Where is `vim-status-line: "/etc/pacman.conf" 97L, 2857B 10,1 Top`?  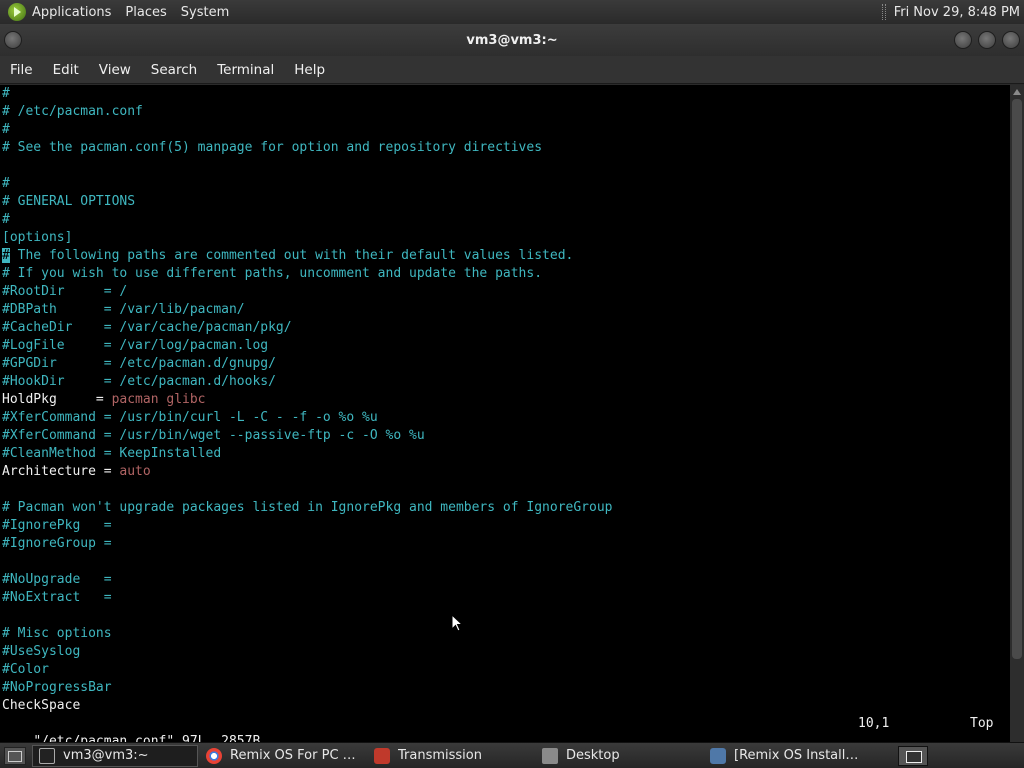 vim-status-line: "/etc/pacman.conf" 97L, 2857B 10,1 Top is located at coordinates (502, 728).